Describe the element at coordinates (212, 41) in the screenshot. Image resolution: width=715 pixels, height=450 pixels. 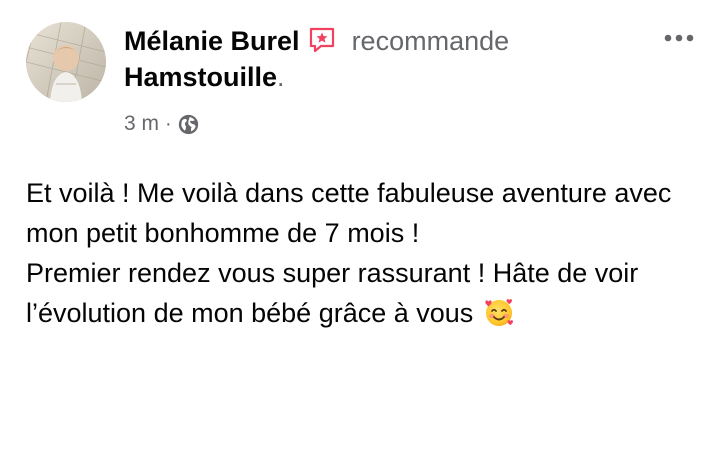
I see `author-name: Mélanie Burel` at that location.